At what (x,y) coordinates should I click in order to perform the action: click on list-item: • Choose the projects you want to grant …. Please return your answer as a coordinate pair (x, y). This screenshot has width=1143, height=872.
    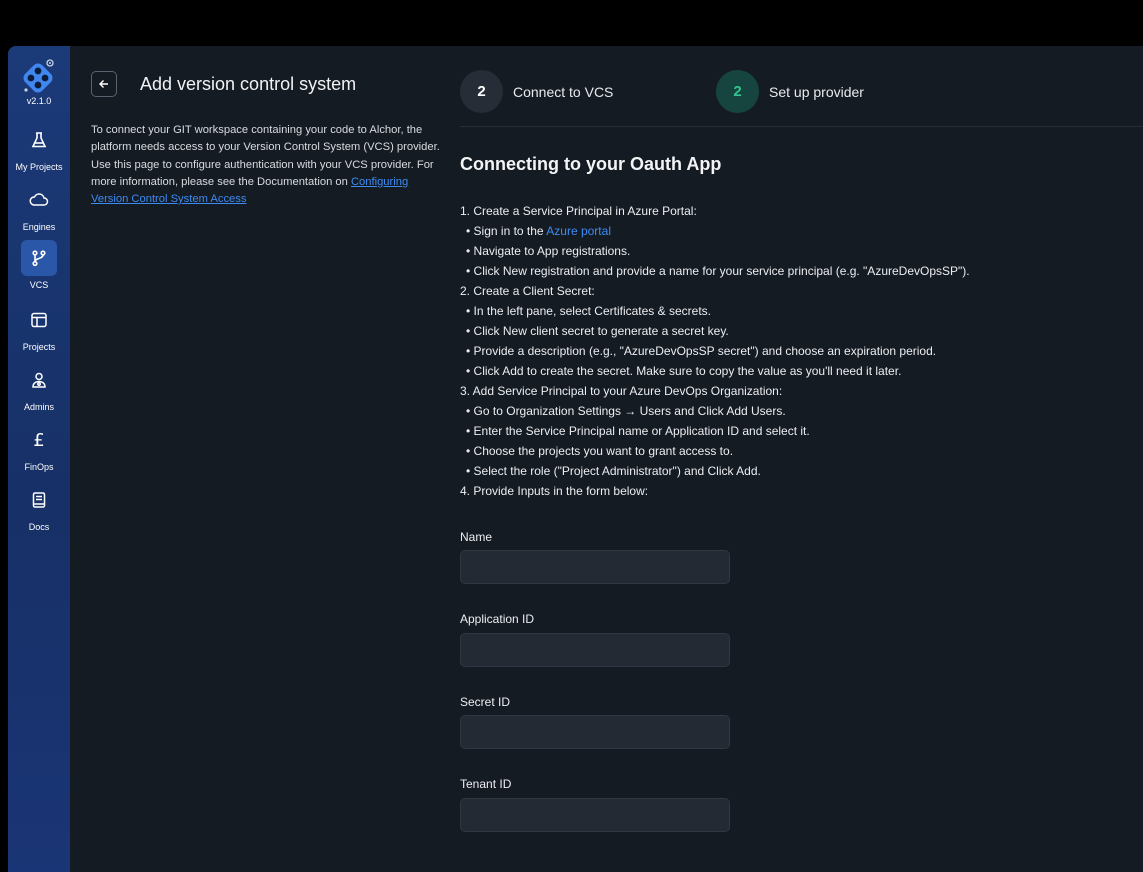
    Looking at the image, I should click on (600, 451).